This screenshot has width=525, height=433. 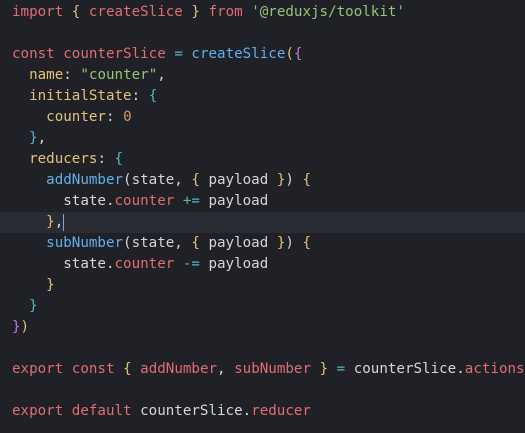 I want to click on code-line: subNumber(state, { payload }) {, so click(x=161, y=243).